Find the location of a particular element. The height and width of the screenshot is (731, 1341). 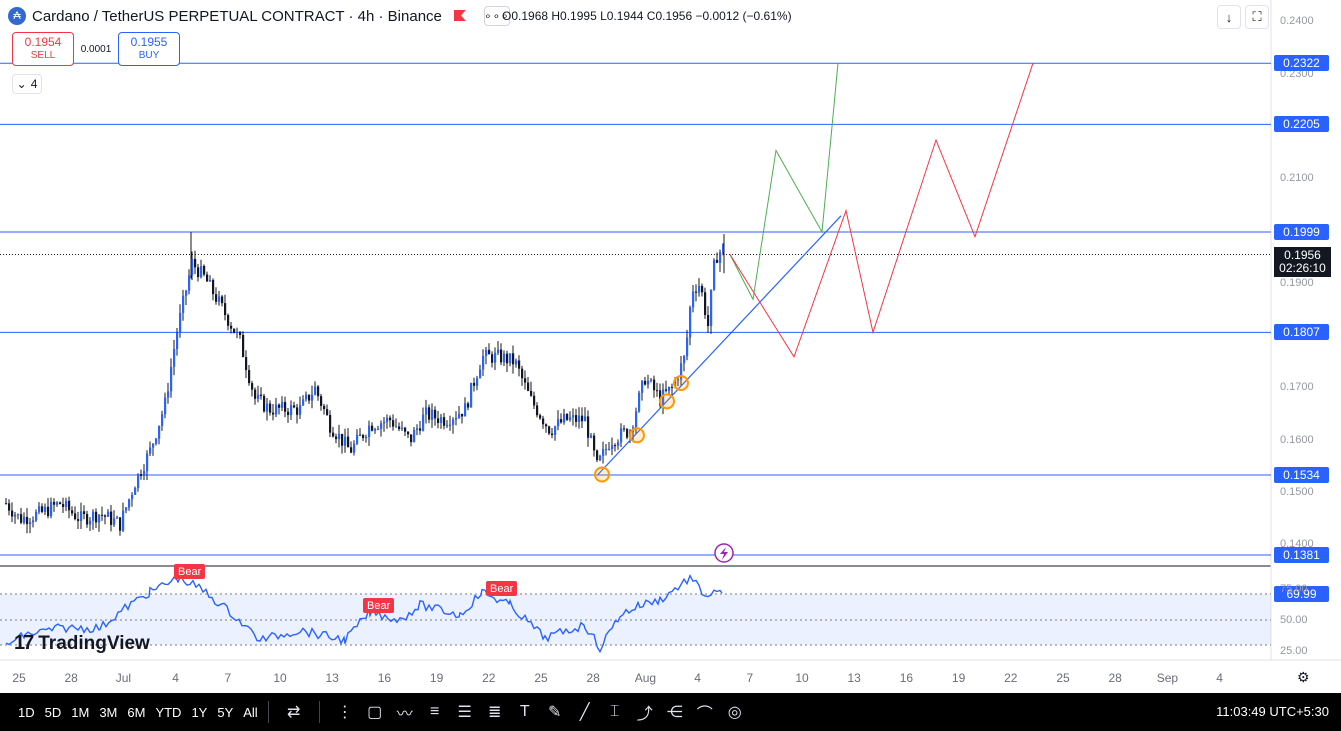

level-price-tag: 0.2205 is located at coordinates (1301, 124).